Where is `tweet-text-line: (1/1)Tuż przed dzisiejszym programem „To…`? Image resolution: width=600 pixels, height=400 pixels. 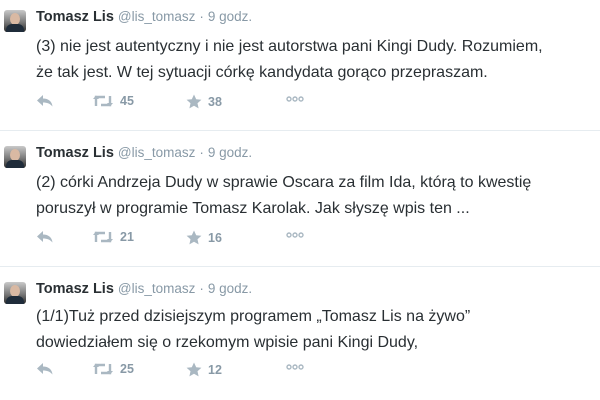
tweet-text-line: (1/1)Tuż przed dzisiejszym programem „To… is located at coordinates (253, 316).